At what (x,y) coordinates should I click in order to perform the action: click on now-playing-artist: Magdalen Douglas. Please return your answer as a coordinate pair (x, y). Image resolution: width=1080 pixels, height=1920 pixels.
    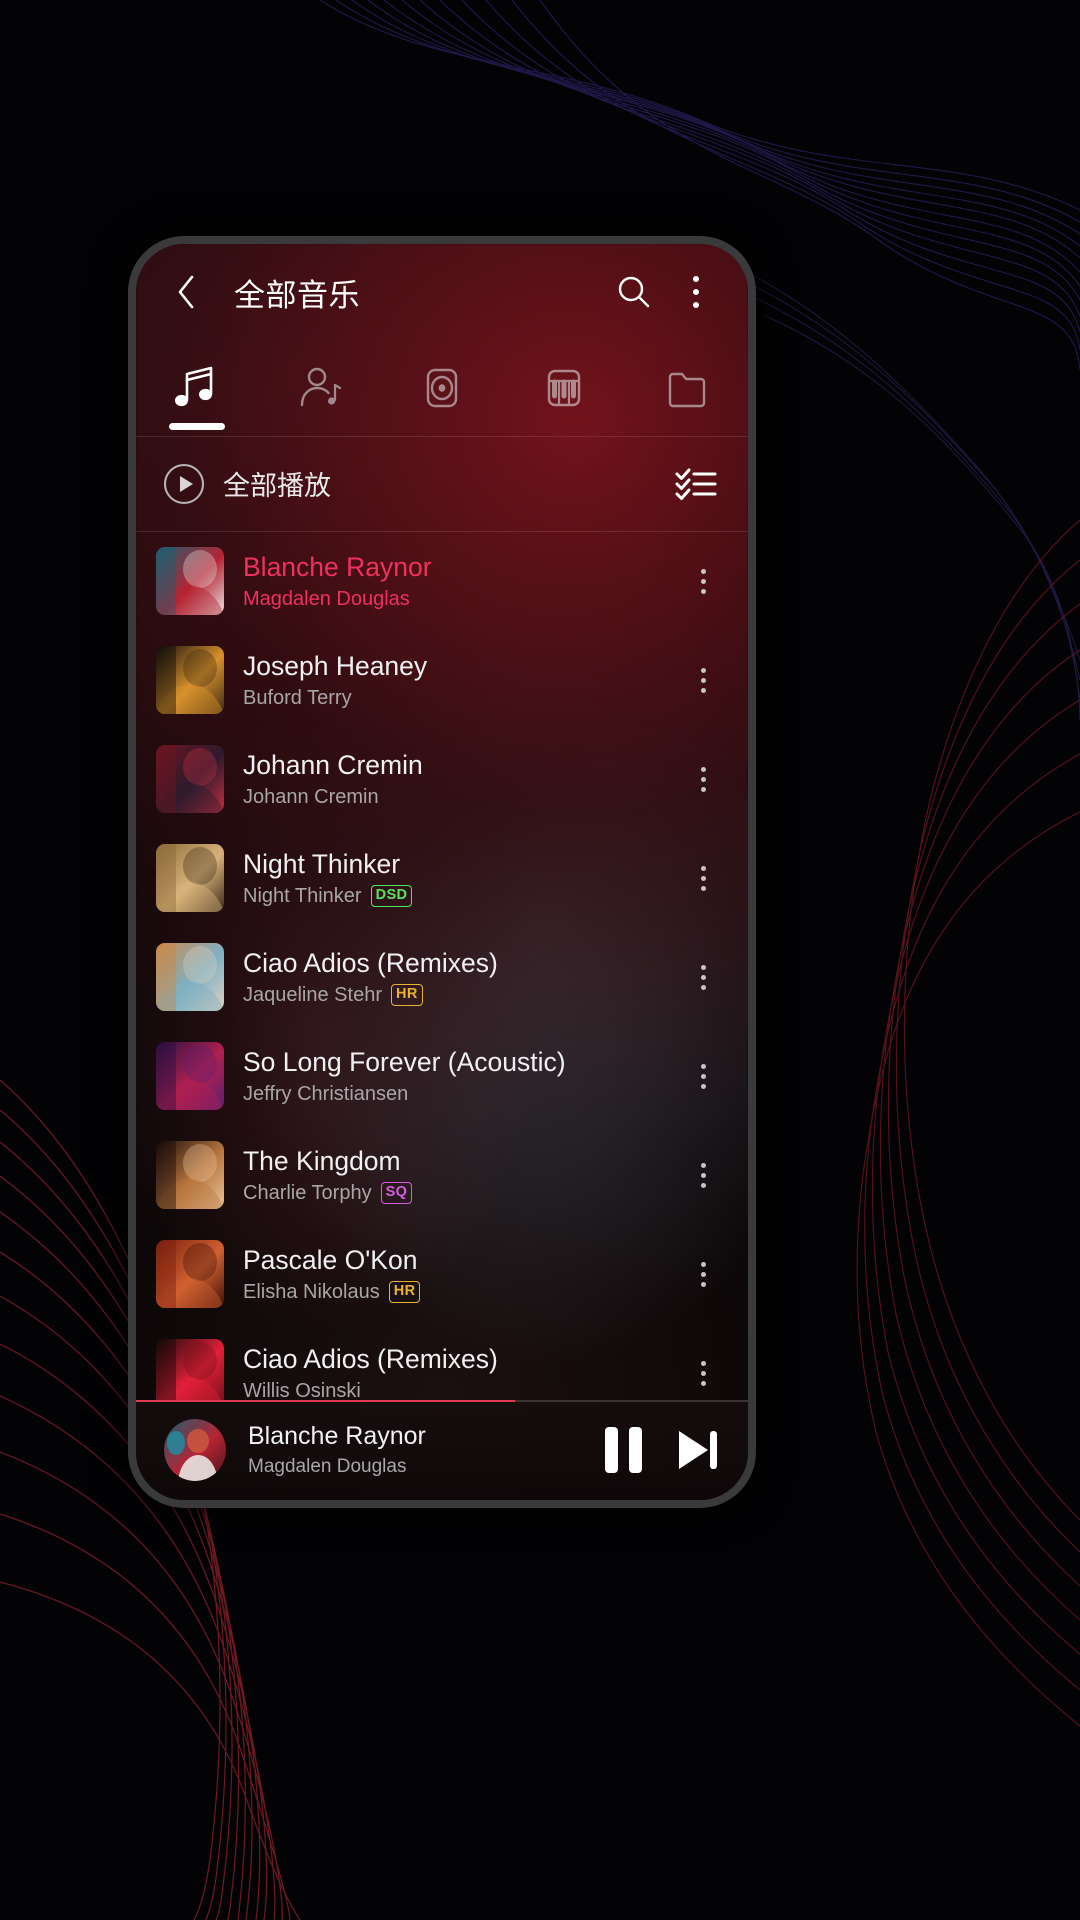
    Looking at the image, I should click on (327, 1467).